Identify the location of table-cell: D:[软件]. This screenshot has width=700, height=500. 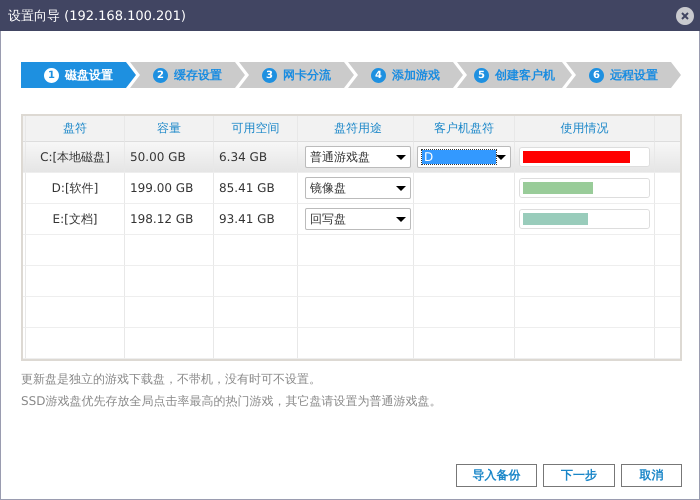
(75, 188).